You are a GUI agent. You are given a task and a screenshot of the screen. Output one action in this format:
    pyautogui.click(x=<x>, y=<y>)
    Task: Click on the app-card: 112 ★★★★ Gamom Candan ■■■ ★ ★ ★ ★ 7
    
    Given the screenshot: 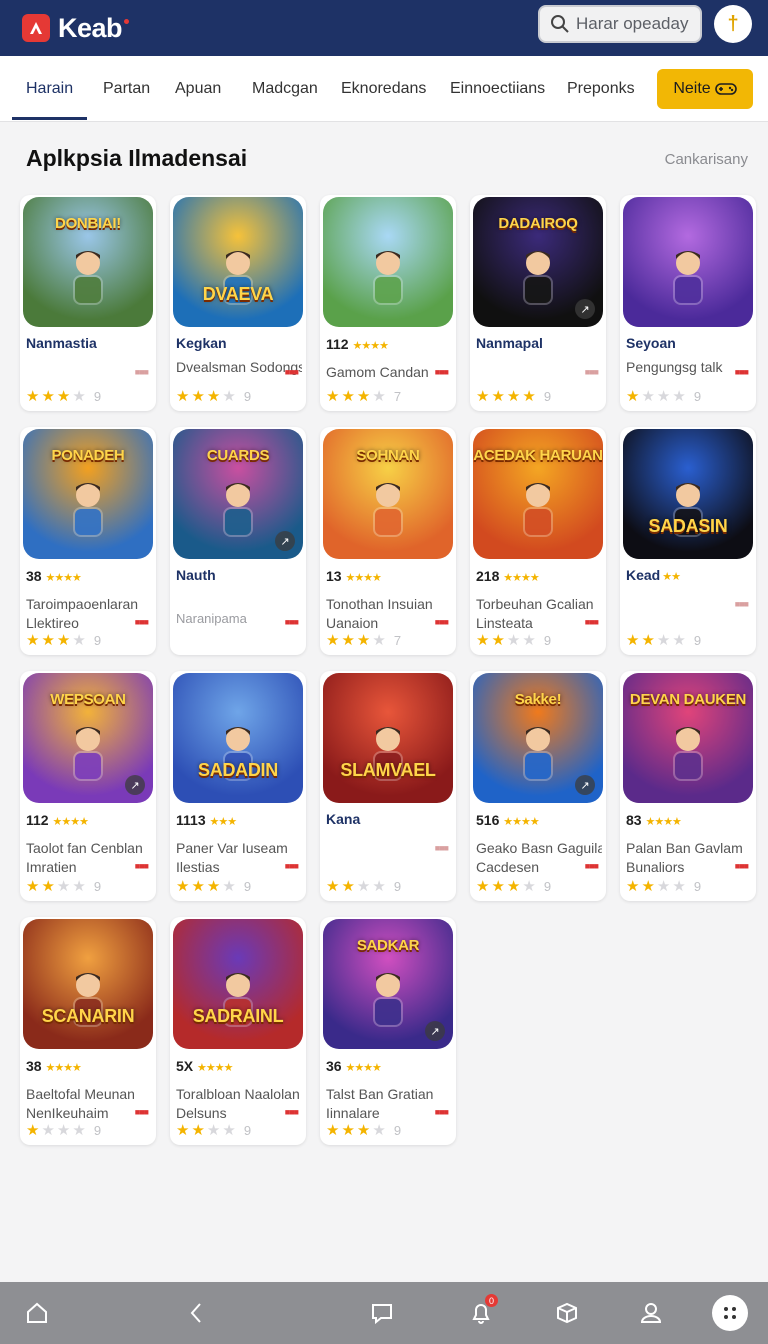 What is the action you would take?
    pyautogui.click(x=388, y=303)
    